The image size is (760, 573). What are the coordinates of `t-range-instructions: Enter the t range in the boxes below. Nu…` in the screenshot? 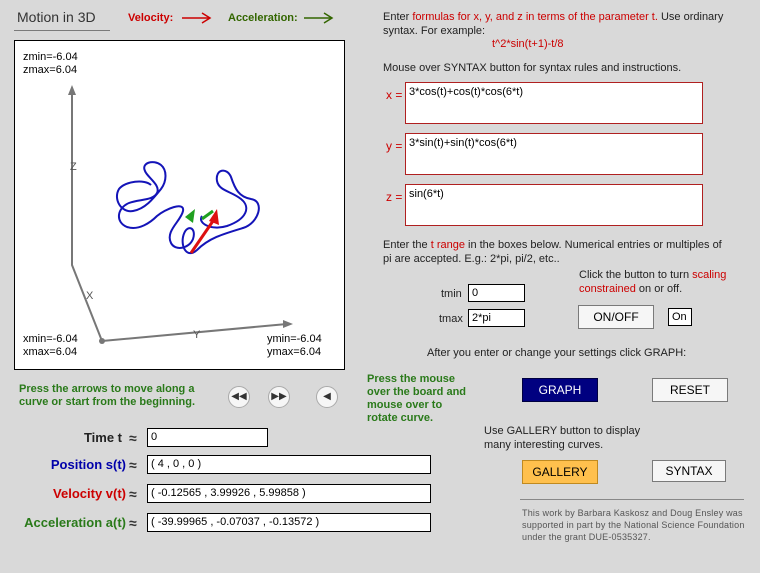 It's located at (552, 252).